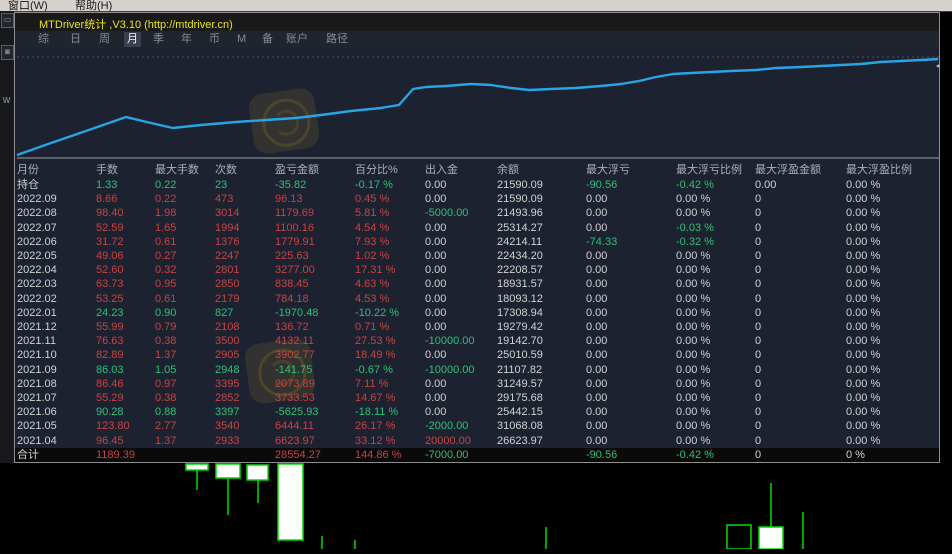 Image resolution: width=952 pixels, height=554 pixels. What do you see at coordinates (221, 185) in the screenshot?
I see `cell-4: 23` at bounding box center [221, 185].